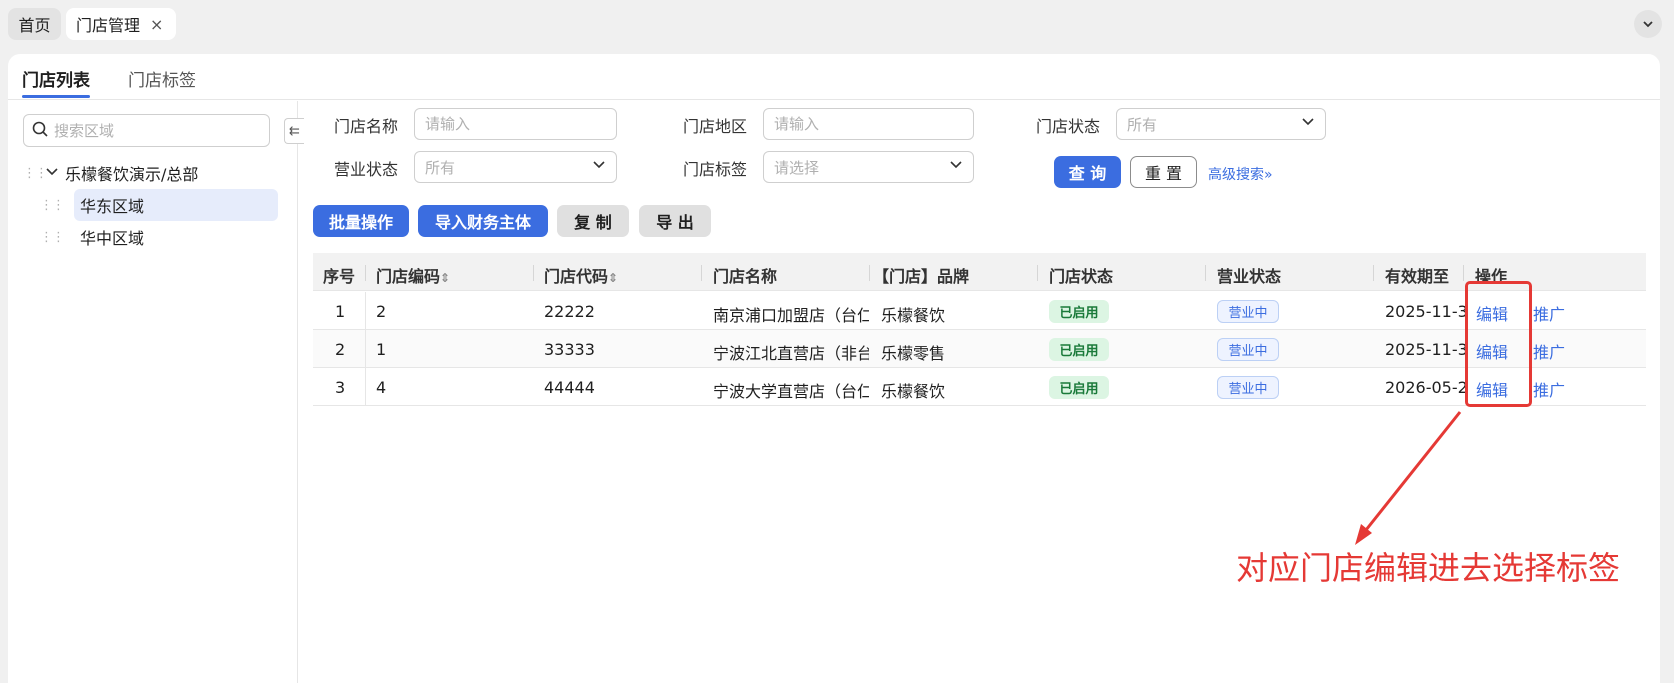  What do you see at coordinates (854, 124) in the screenshot?
I see `store-region-input` at bounding box center [854, 124].